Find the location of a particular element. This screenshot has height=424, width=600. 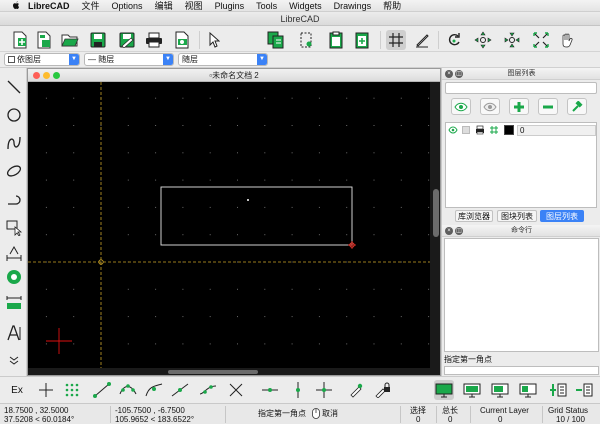

open-file-button is located at coordinates (70, 40).